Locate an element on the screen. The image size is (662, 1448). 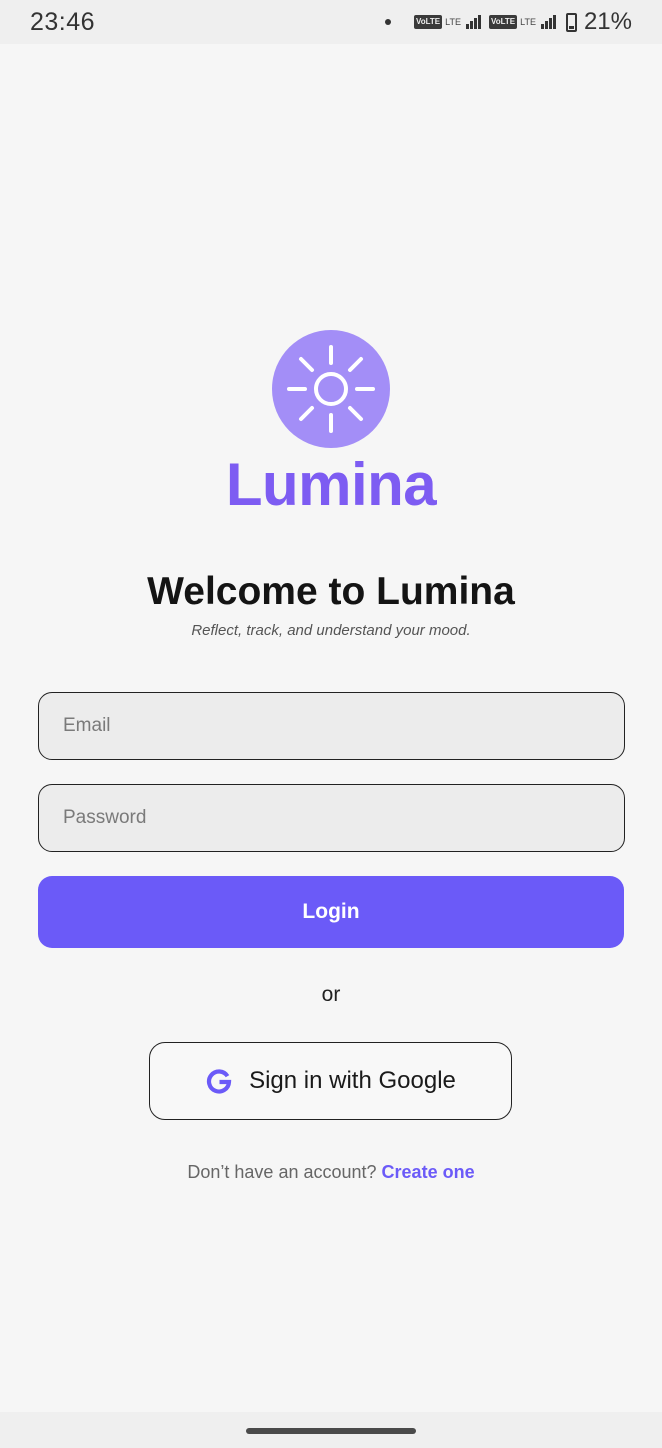
notification-dot-icon is located at coordinates (387, 22).